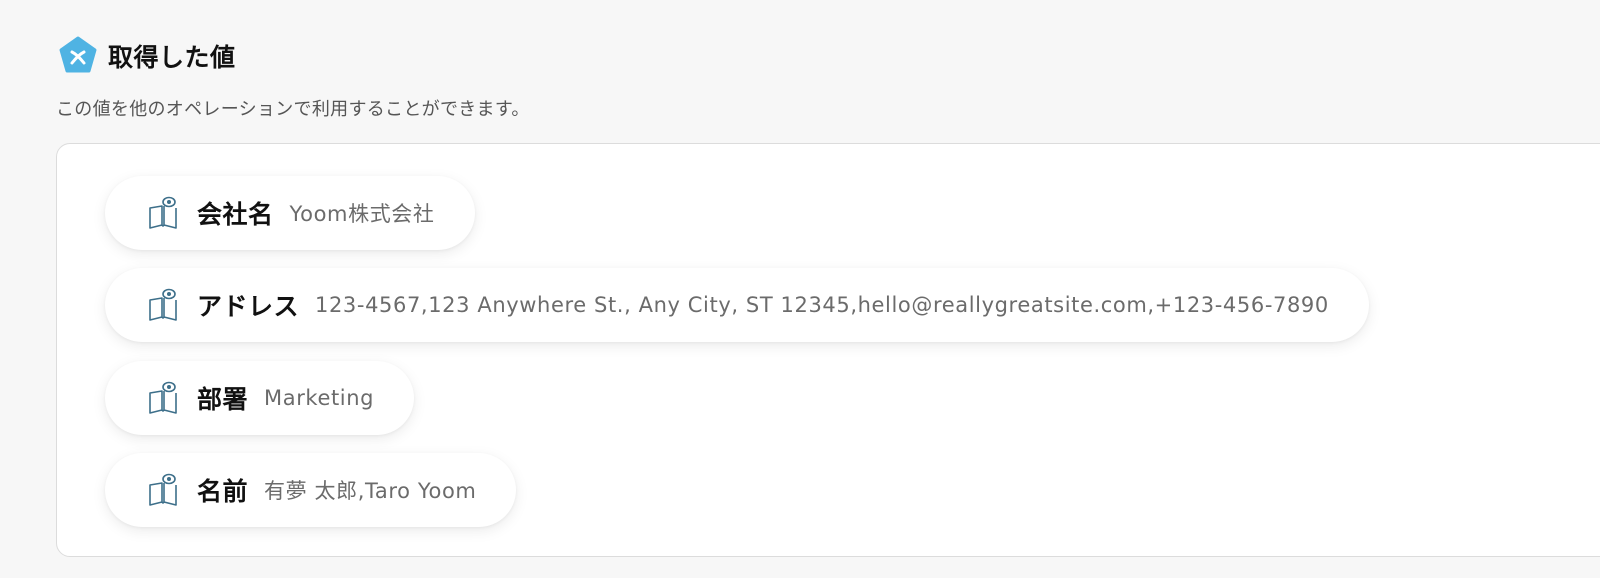 The width and height of the screenshot is (1600, 578). I want to click on section-header: 取得した値, so click(147, 56).